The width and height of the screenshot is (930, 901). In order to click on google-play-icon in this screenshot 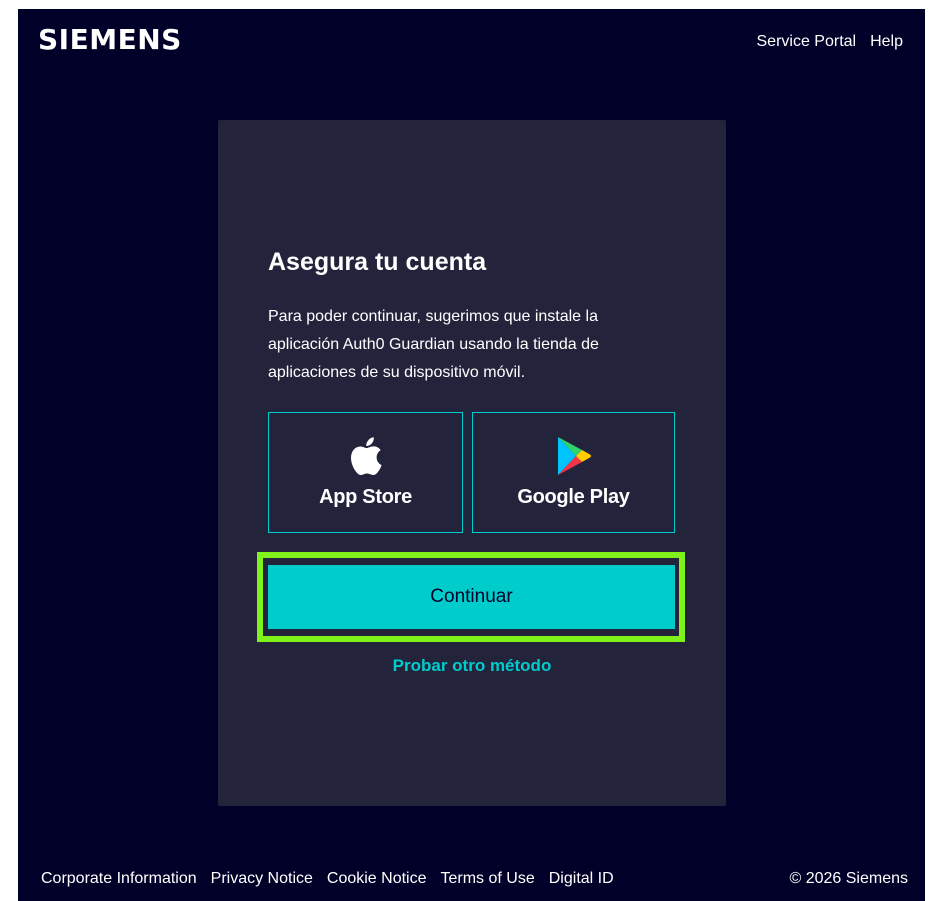, I will do `click(574, 456)`.